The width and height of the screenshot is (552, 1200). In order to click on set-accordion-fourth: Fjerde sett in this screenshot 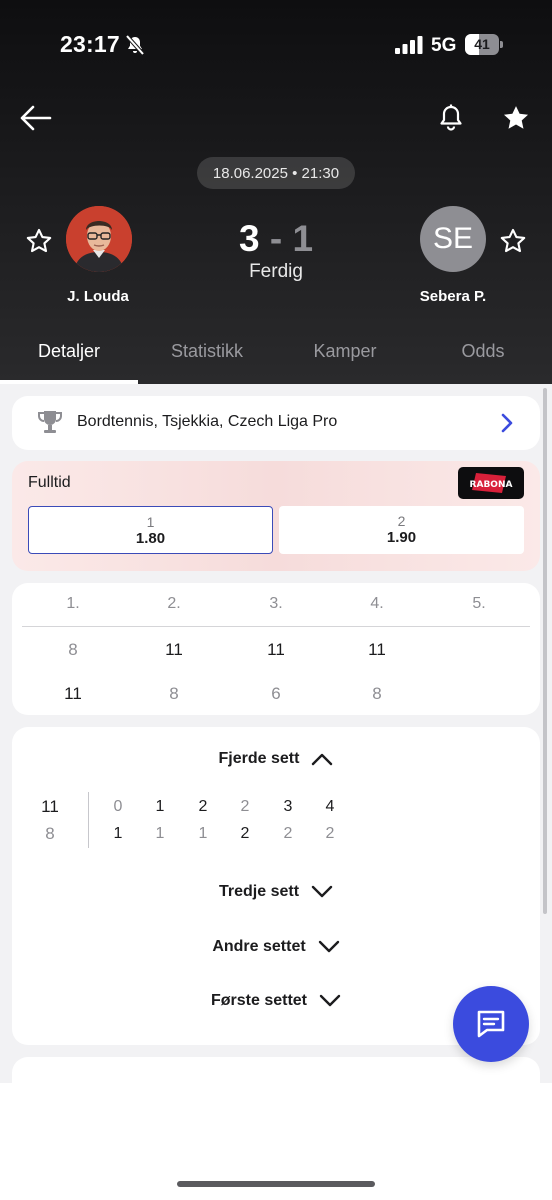, I will do `click(276, 759)`.